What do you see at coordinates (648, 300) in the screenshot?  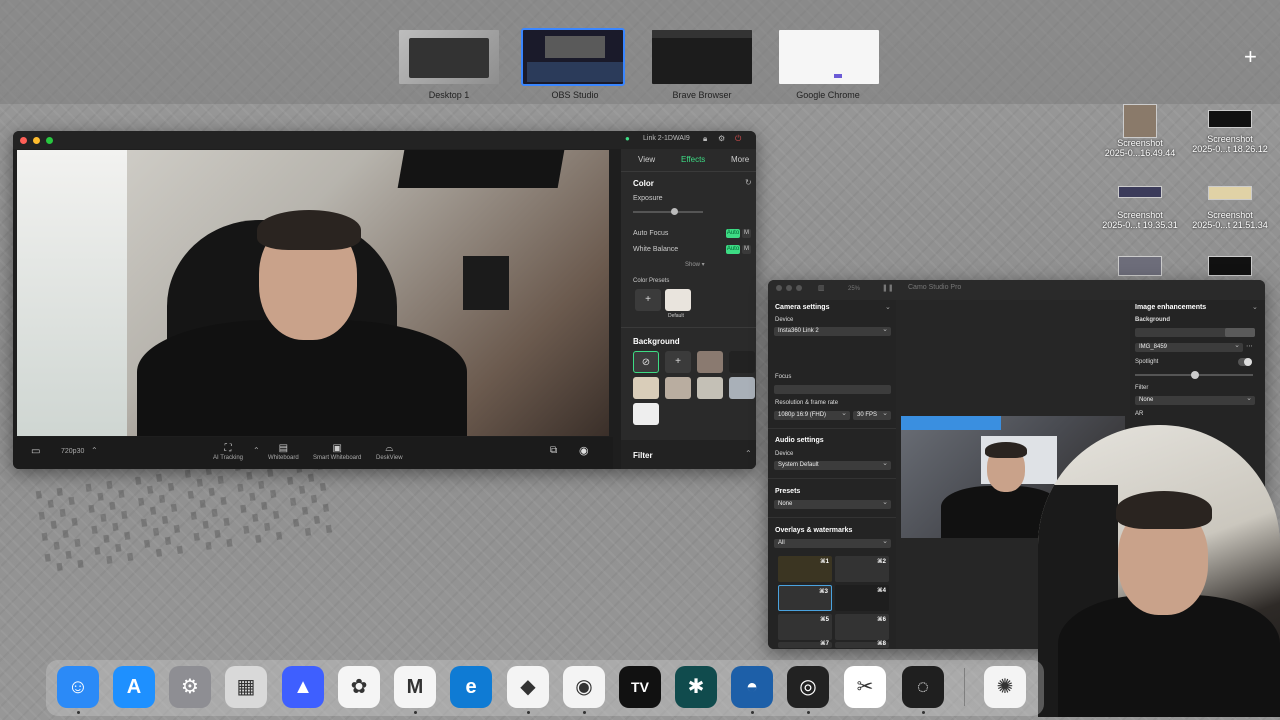 I see `add-preset-button: +` at bounding box center [648, 300].